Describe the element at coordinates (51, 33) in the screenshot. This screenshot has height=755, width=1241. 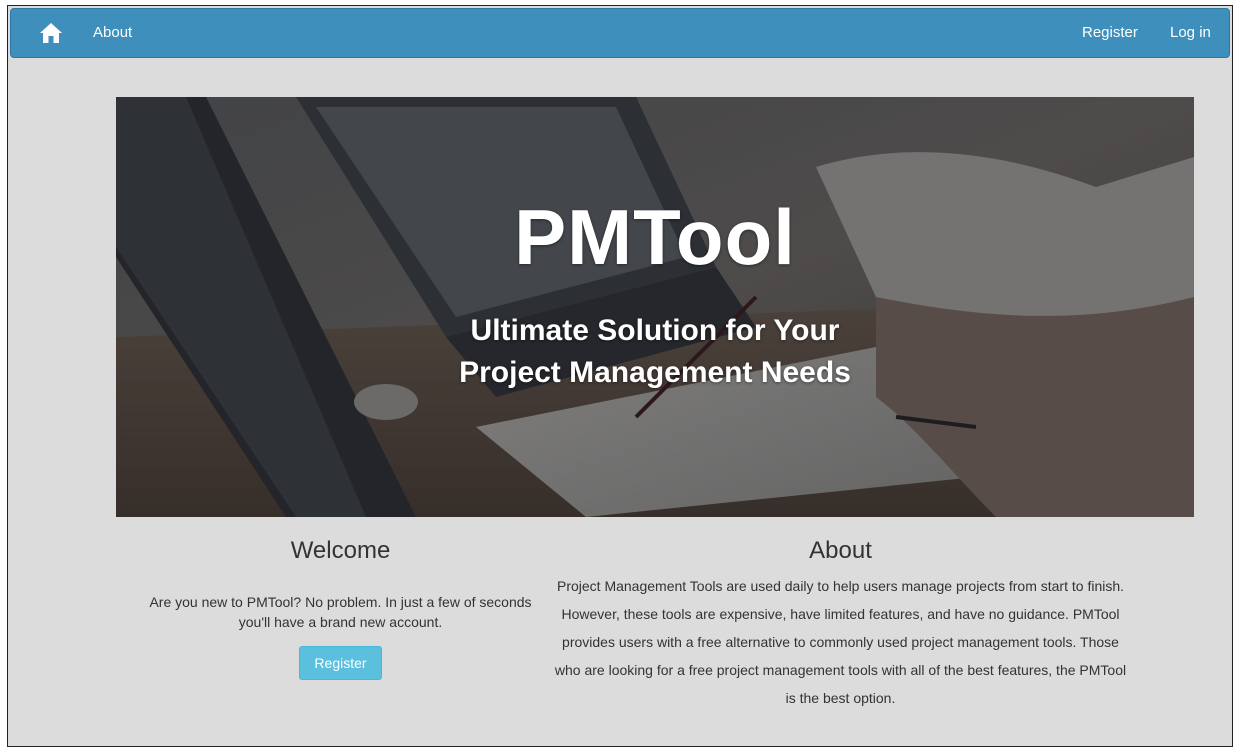
I see `home-icon` at that location.